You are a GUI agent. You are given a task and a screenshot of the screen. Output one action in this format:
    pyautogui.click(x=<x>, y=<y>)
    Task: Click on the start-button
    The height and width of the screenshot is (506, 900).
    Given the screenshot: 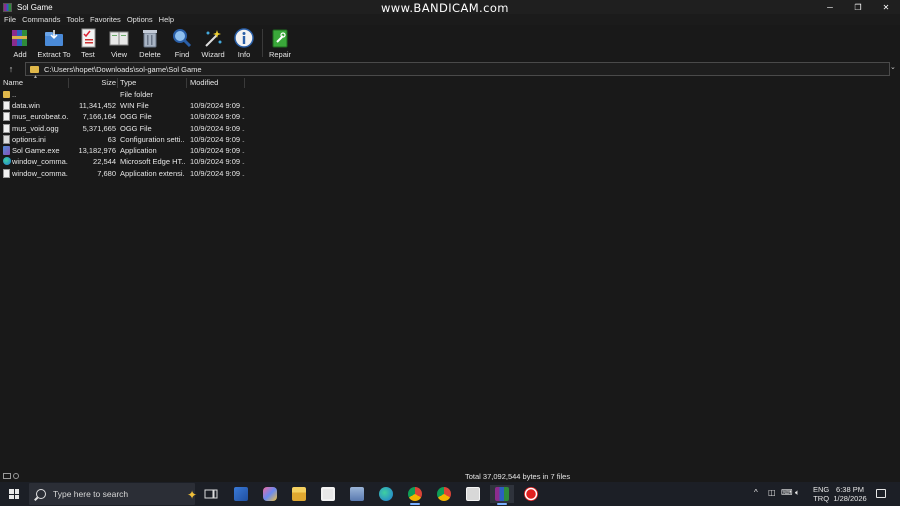 What is the action you would take?
    pyautogui.click(x=14, y=494)
    